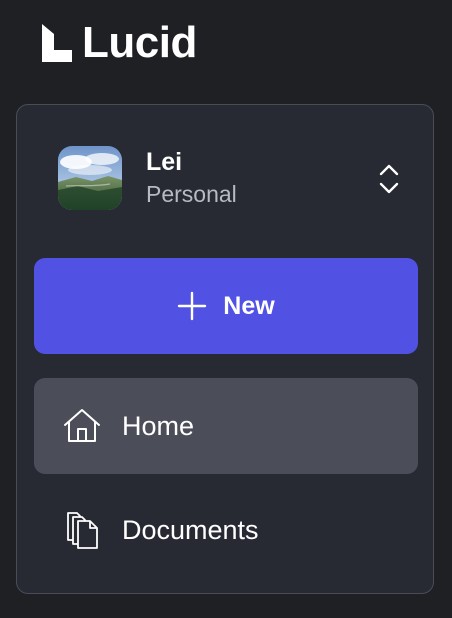  I want to click on documents-icon, so click(82, 530).